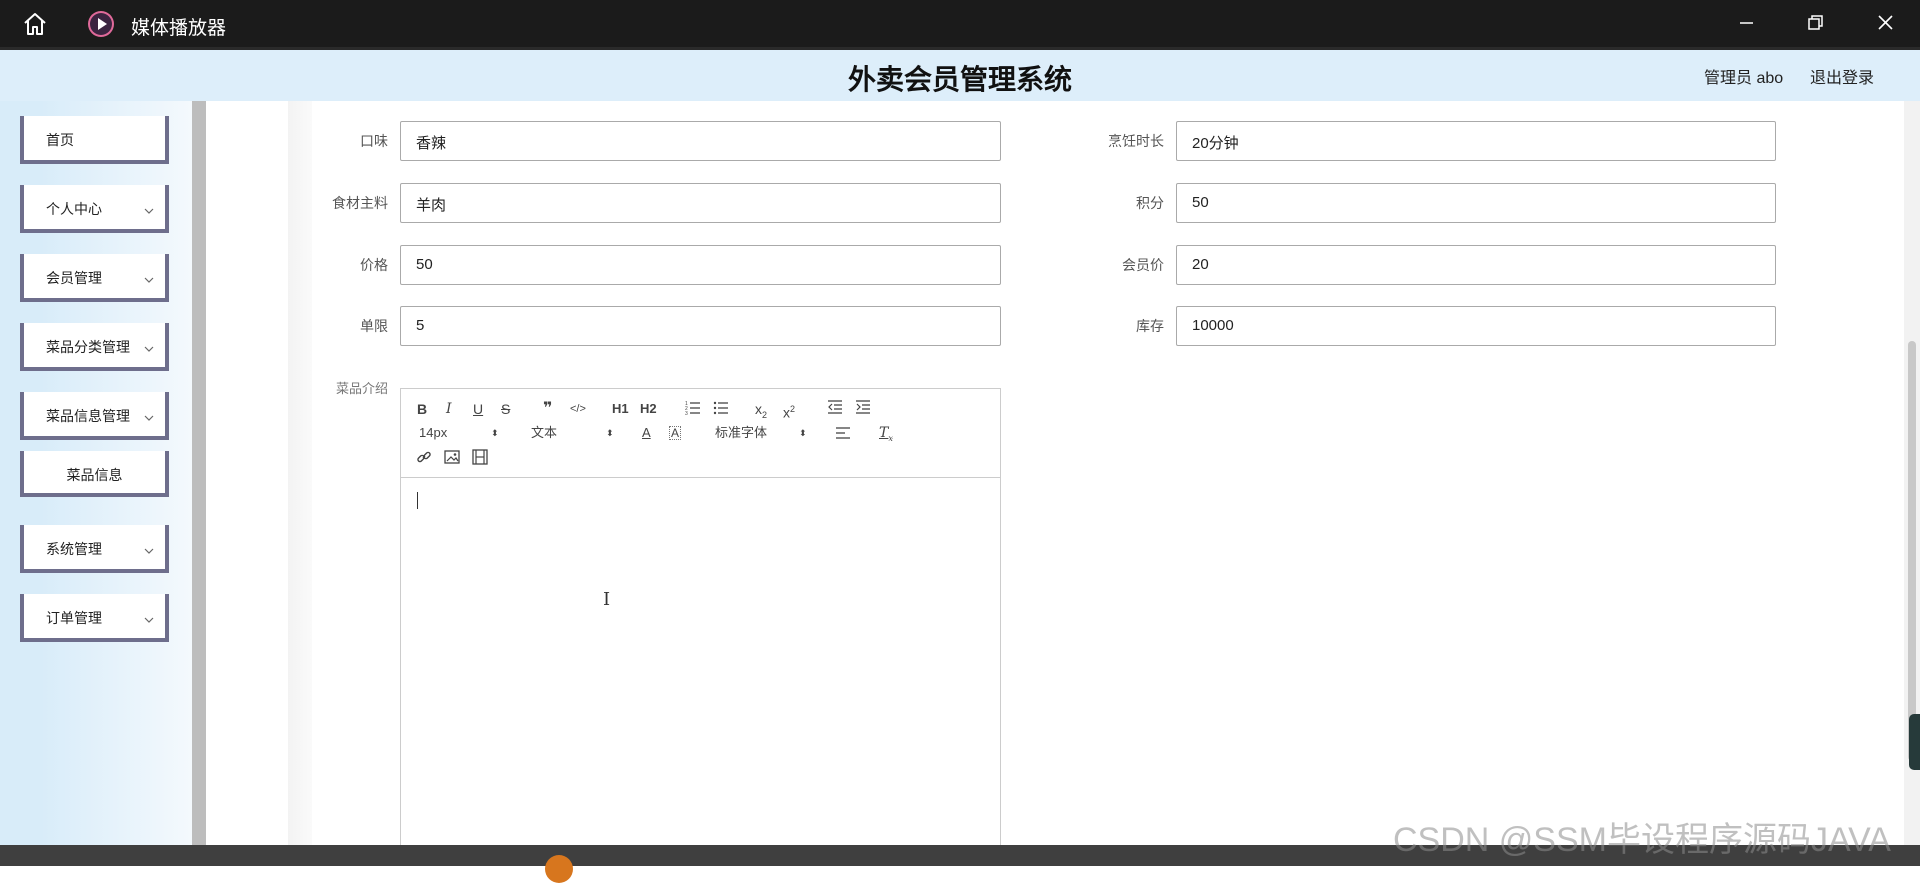  I want to click on scrollbar-thumb, so click(1912, 551).